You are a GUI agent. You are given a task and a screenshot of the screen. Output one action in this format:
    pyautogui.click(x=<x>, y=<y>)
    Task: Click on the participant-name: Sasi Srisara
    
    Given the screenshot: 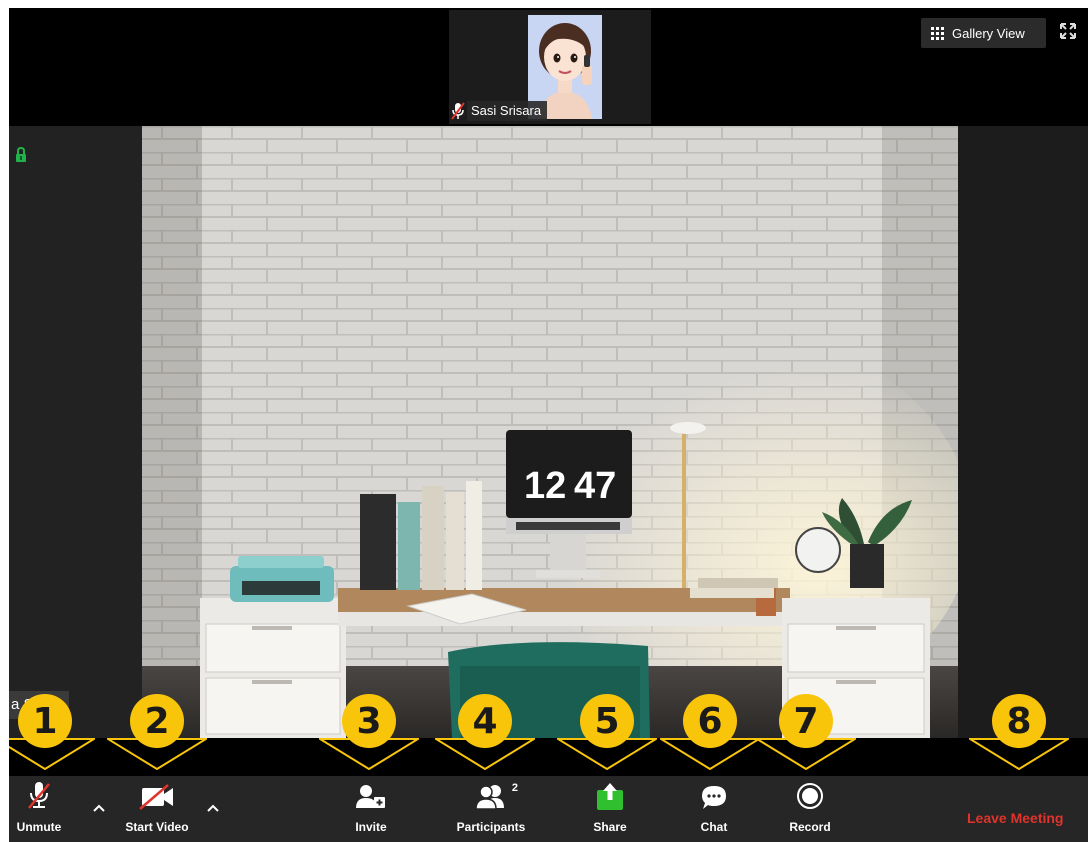 What is the action you would take?
    pyautogui.click(x=507, y=111)
    